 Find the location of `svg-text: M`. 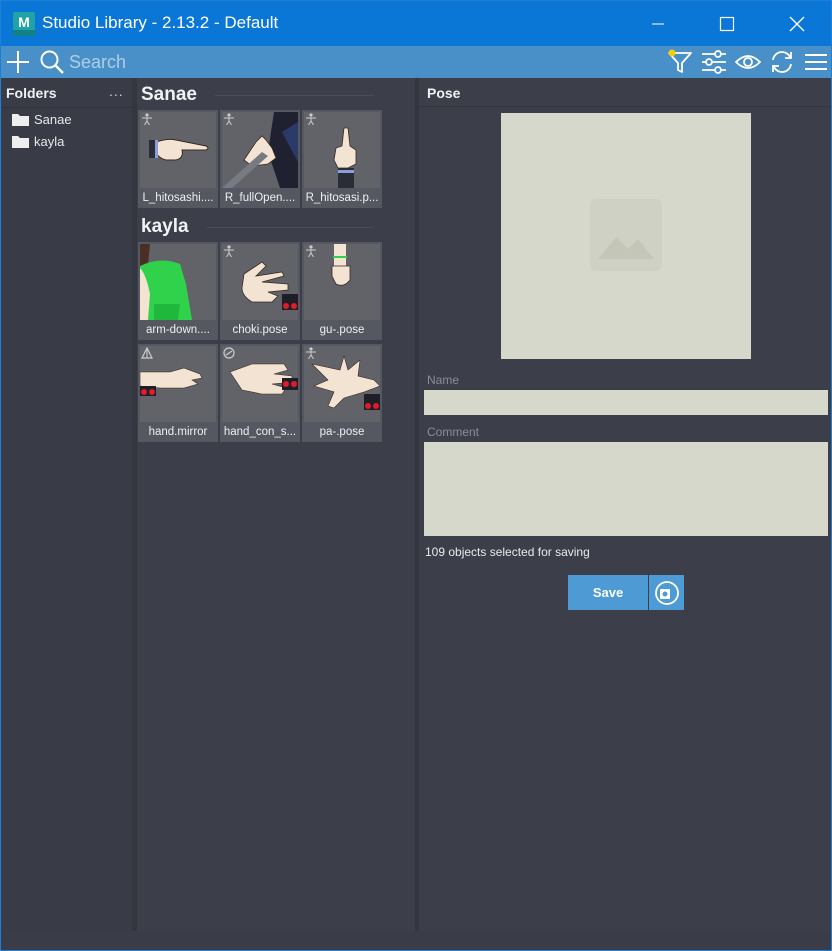

svg-text: M is located at coordinates (24, 22).